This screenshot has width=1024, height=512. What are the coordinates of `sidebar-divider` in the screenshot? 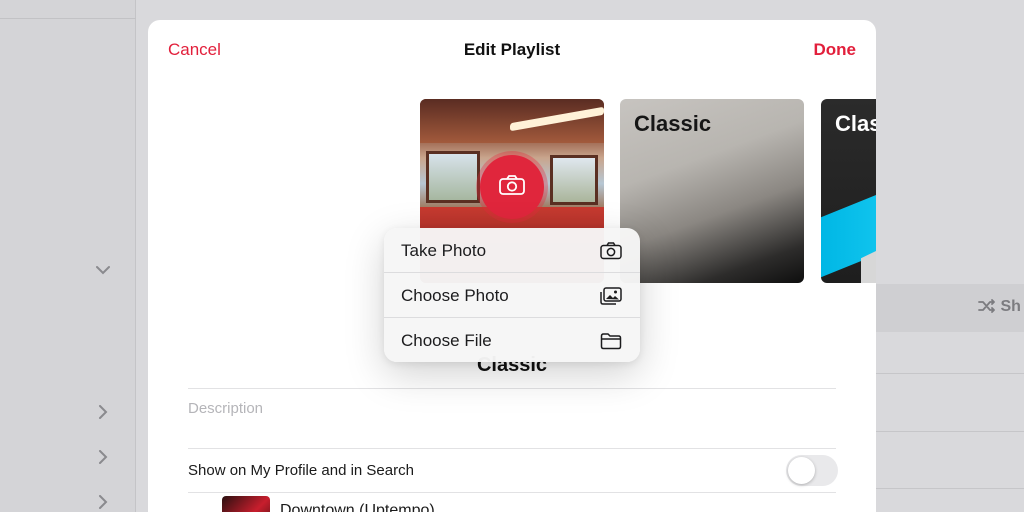 It's located at (68, 18).